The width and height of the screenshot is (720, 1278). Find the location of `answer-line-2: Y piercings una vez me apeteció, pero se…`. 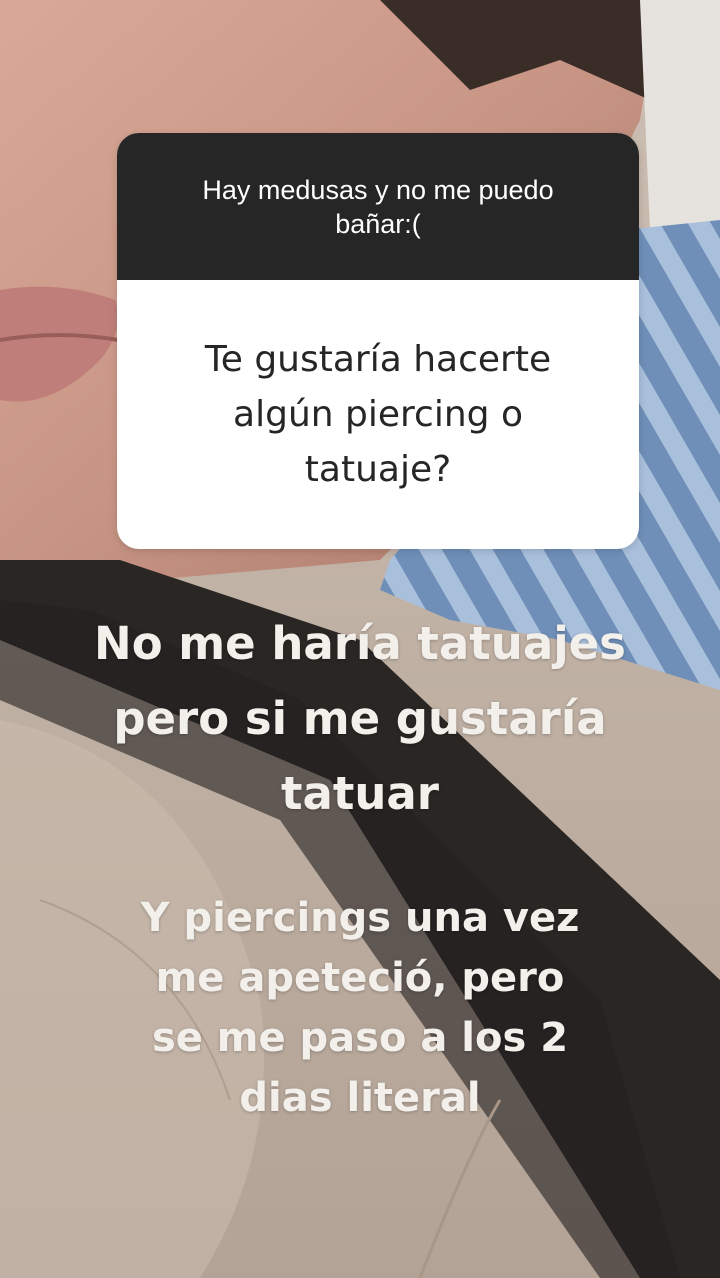

answer-line-2: Y piercings una vez me apeteció, pero se… is located at coordinates (360, 1008).